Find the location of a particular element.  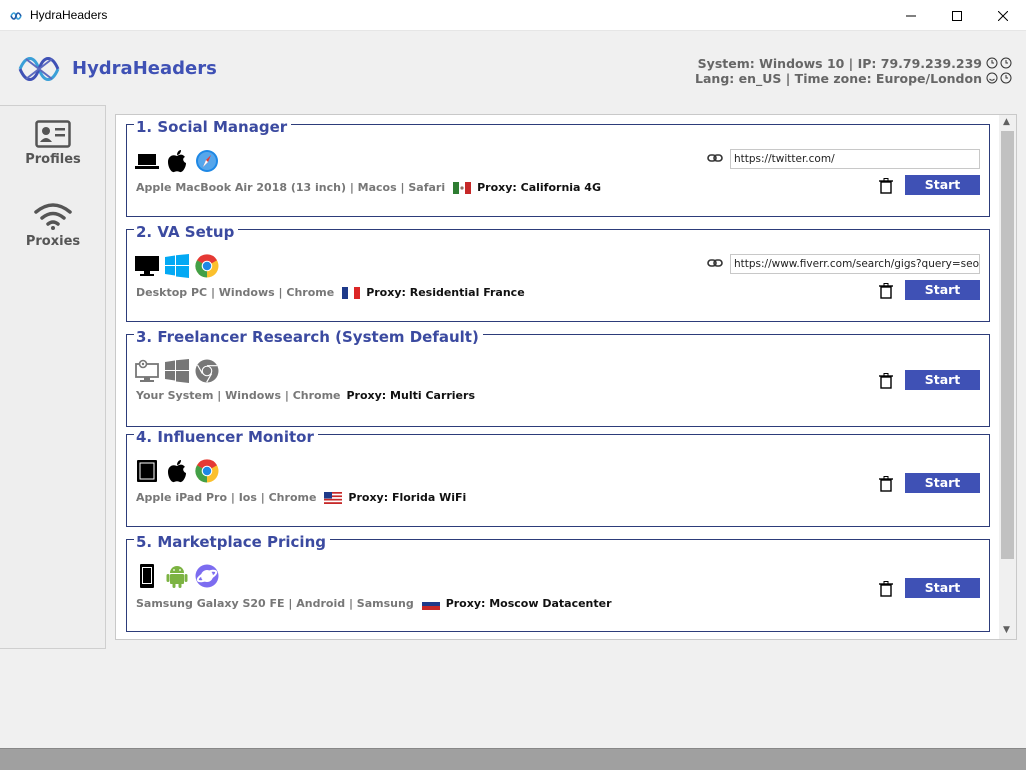

phone-icon is located at coordinates (147, 576).